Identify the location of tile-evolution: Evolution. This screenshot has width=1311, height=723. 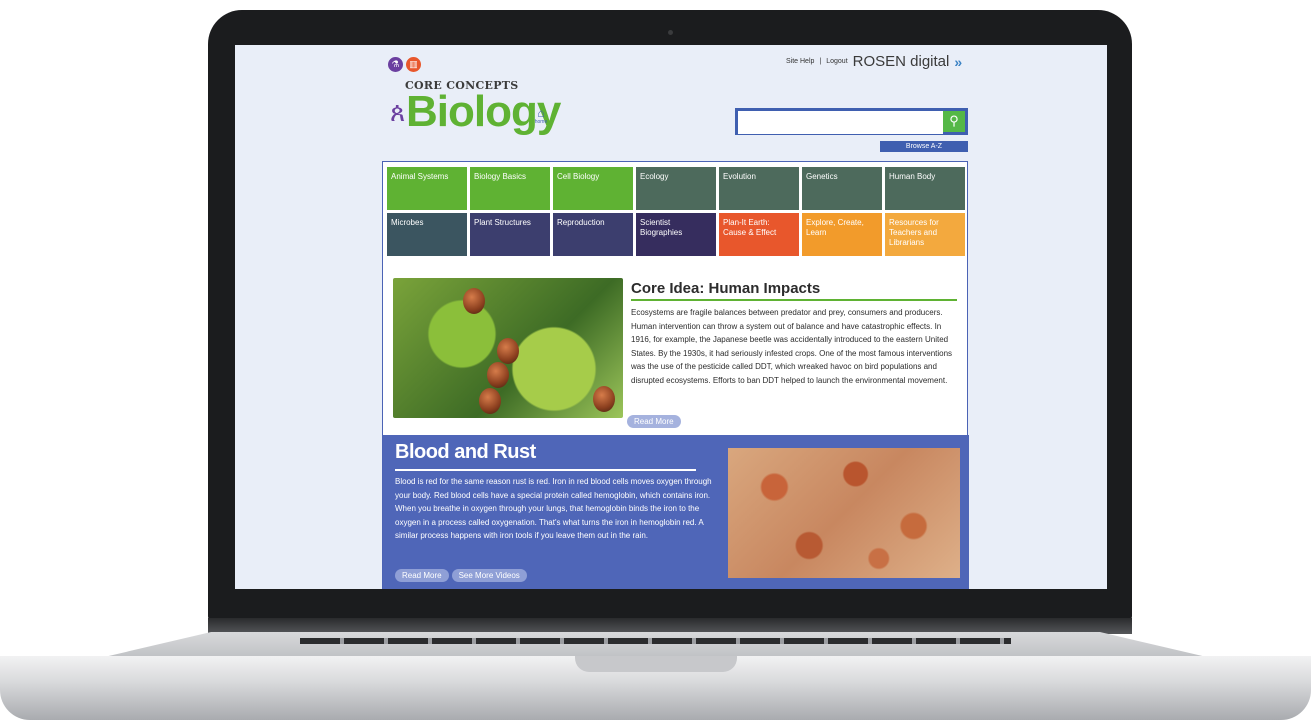
(759, 188).